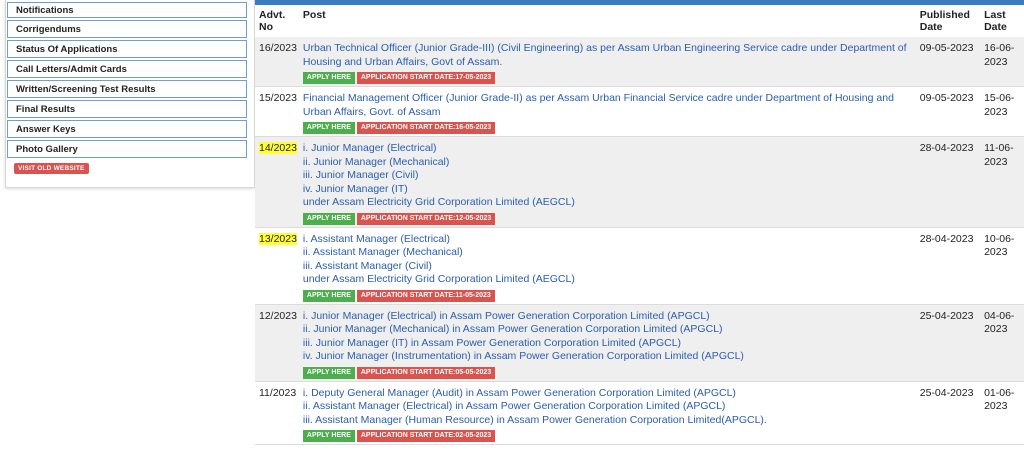 The width and height of the screenshot is (1024, 456). Describe the element at coordinates (607, 176) in the screenshot. I see `post-link: iii. Junior Manager (Civil)` at that location.